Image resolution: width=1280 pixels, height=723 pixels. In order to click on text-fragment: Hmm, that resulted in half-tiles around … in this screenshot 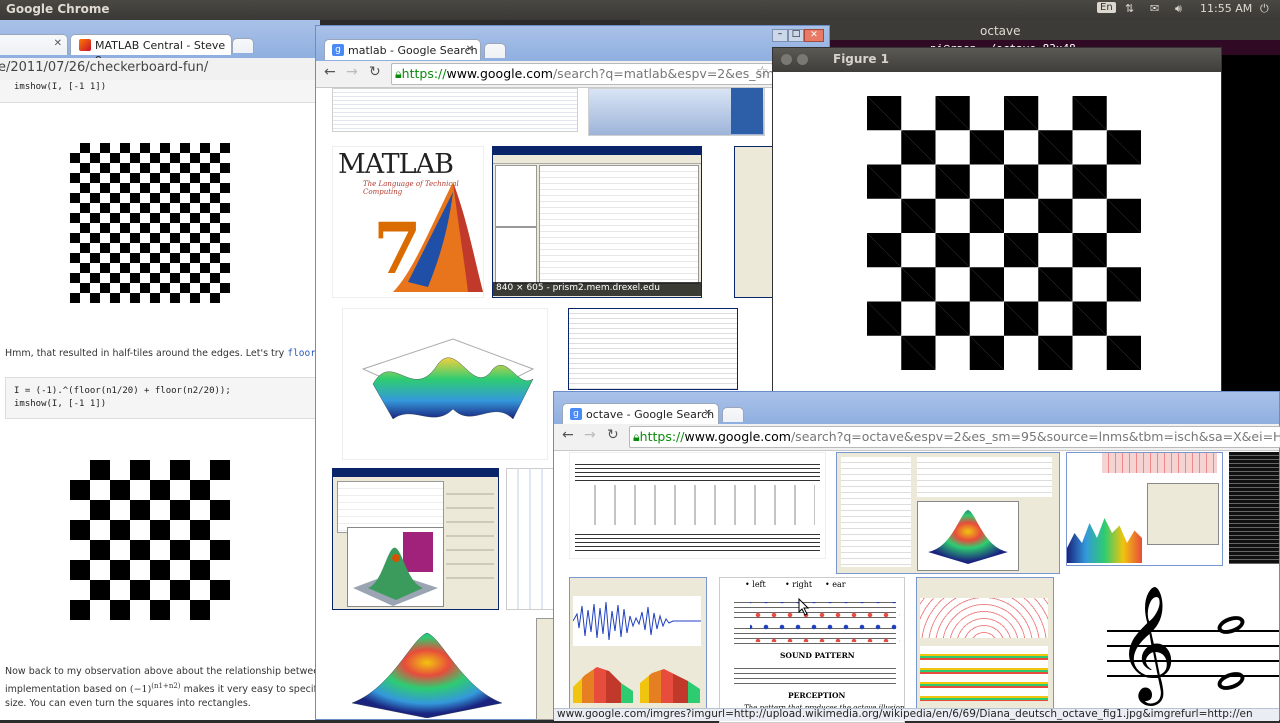, I will do `click(145, 353)`.